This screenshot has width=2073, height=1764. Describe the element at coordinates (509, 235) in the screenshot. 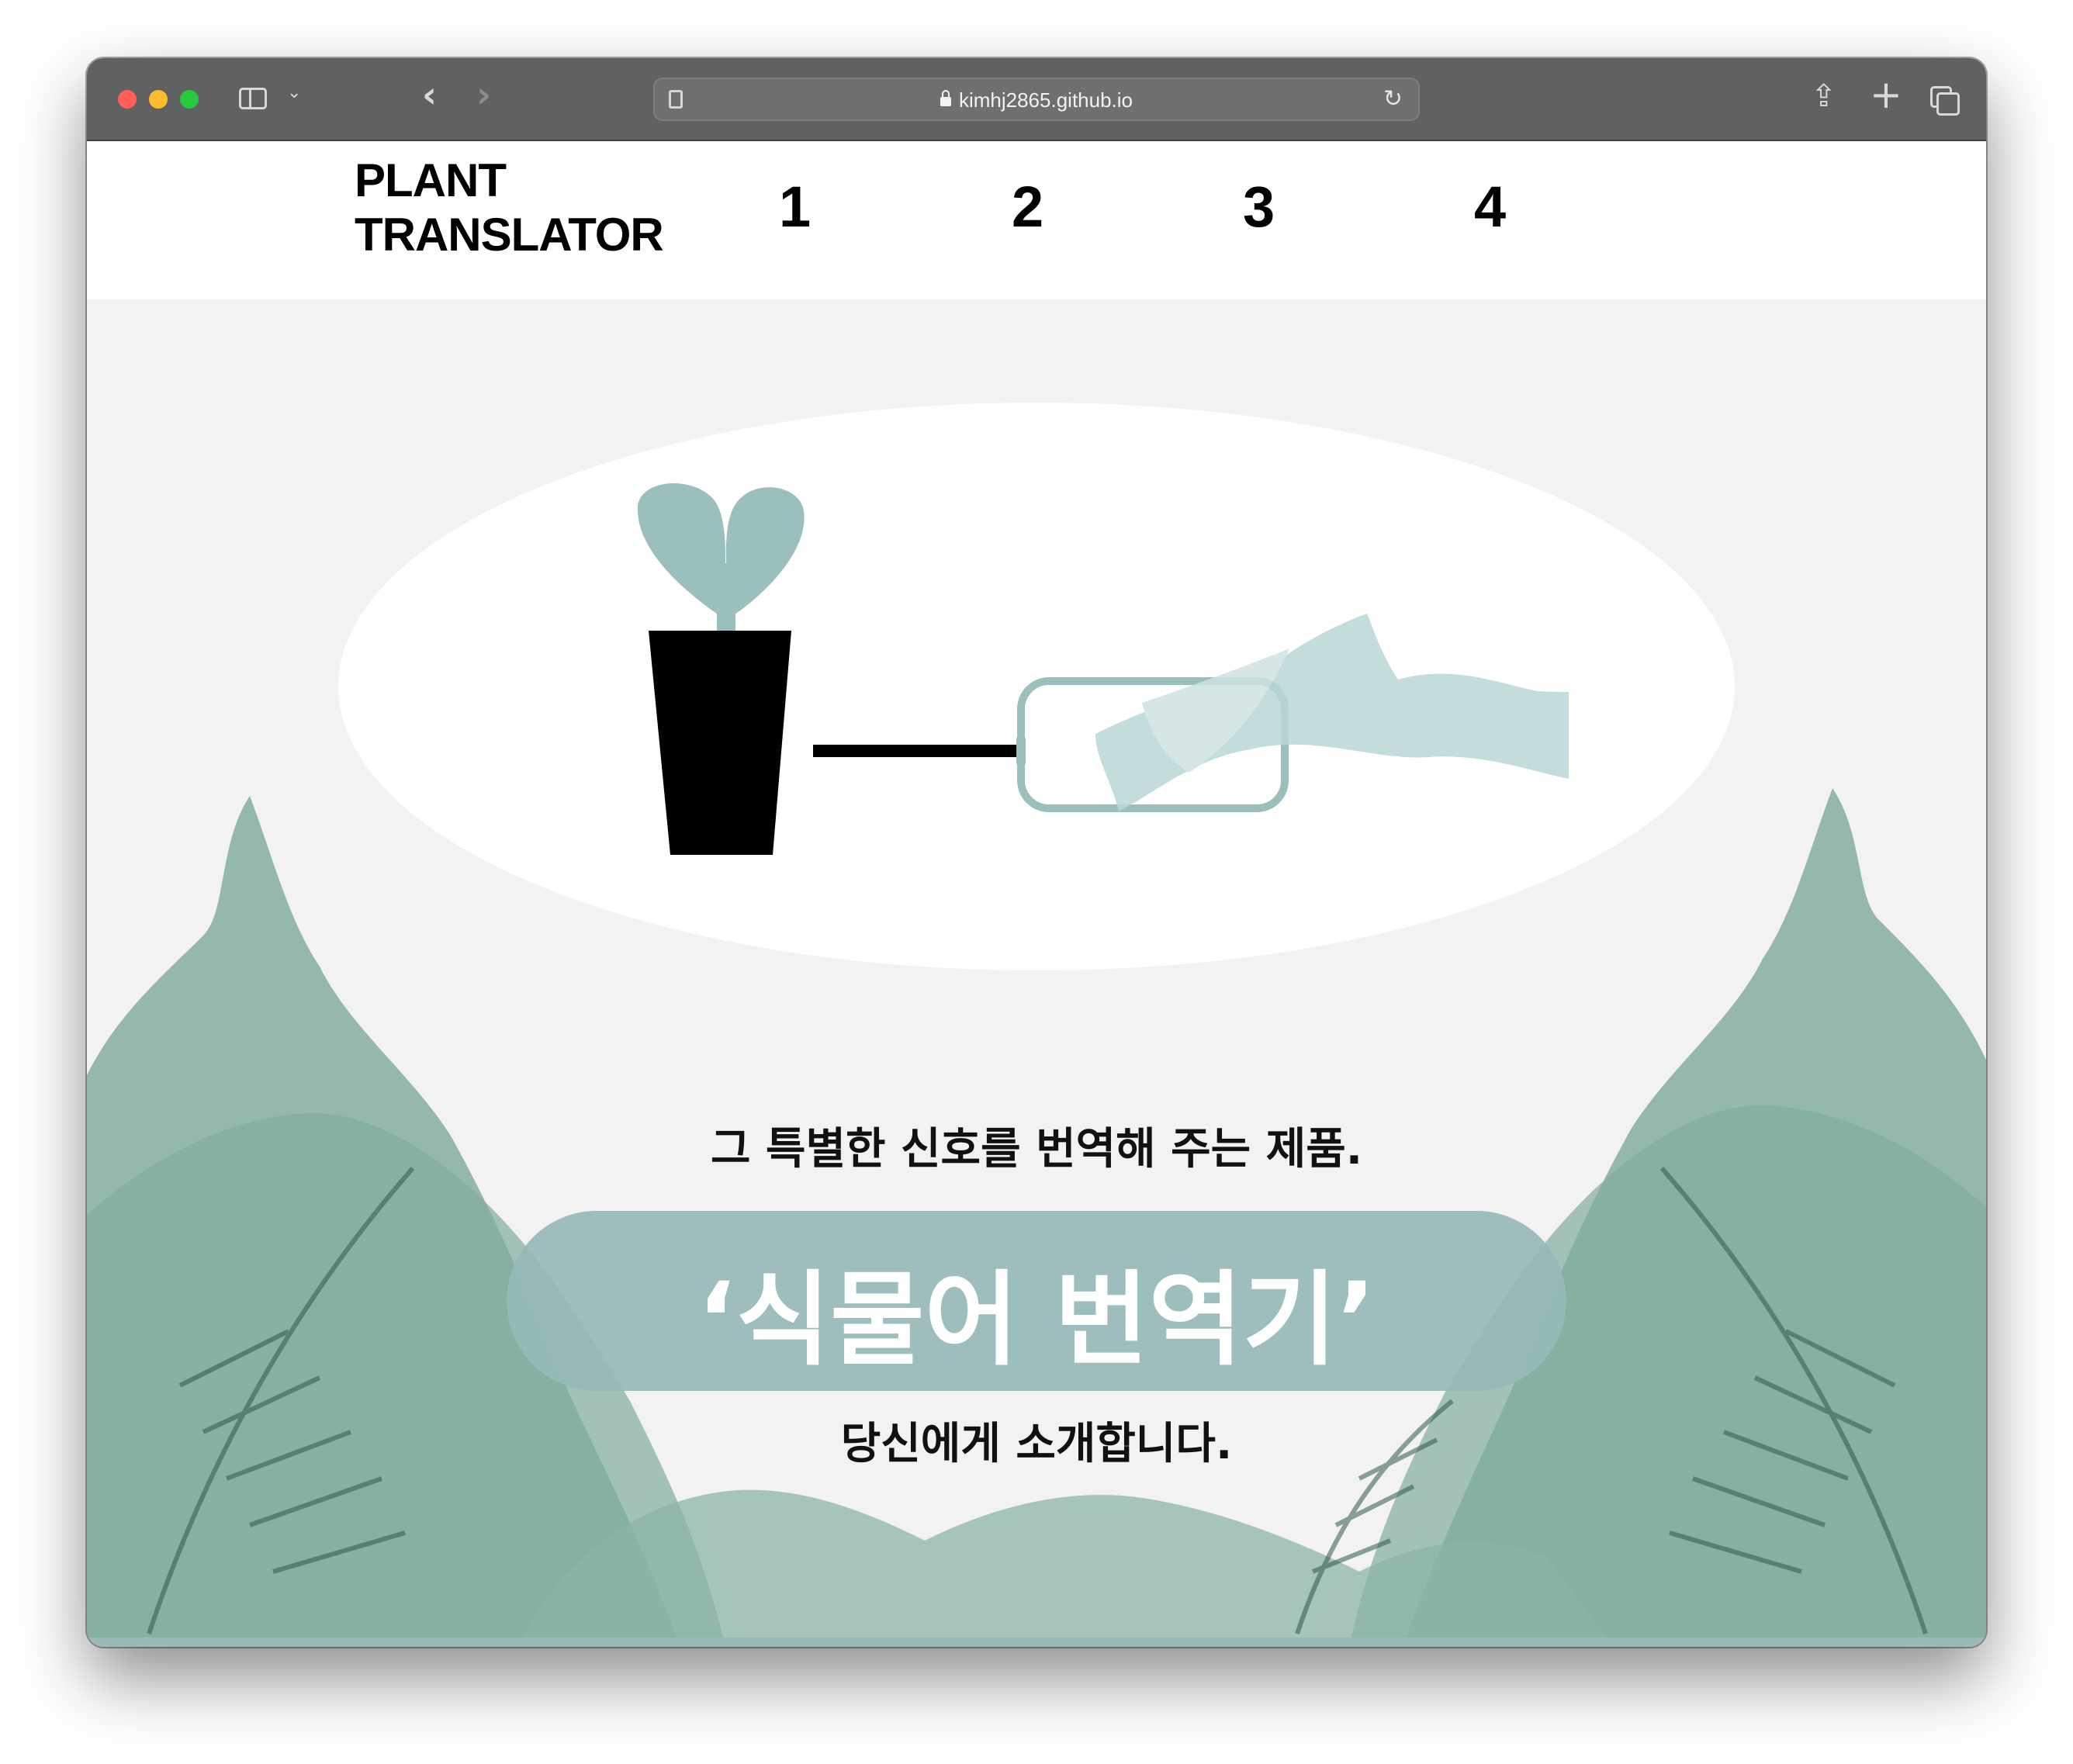

I see `logo-line-2: TRANSLATOR` at that location.